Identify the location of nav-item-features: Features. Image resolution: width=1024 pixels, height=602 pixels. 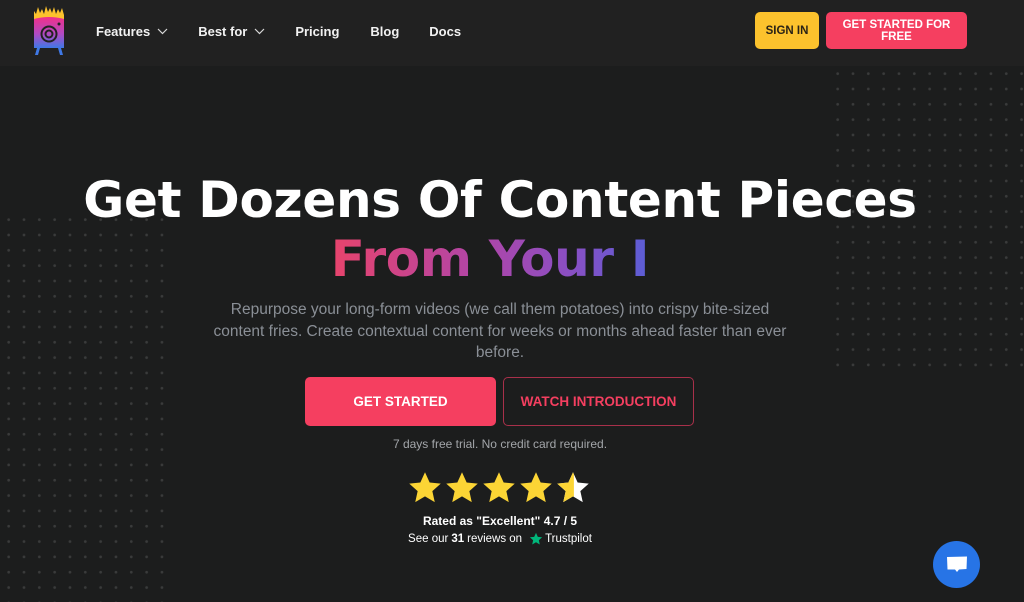
(132, 31).